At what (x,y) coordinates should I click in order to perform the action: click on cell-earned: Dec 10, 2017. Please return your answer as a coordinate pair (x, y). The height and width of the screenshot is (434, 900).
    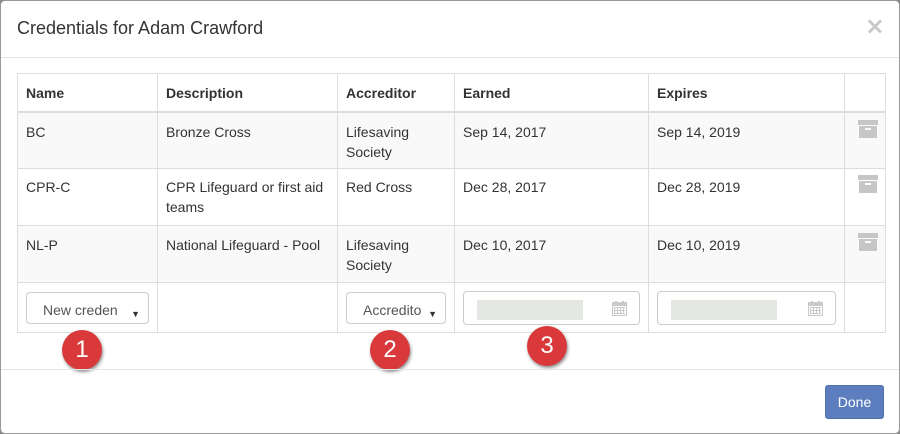
    Looking at the image, I should click on (551, 254).